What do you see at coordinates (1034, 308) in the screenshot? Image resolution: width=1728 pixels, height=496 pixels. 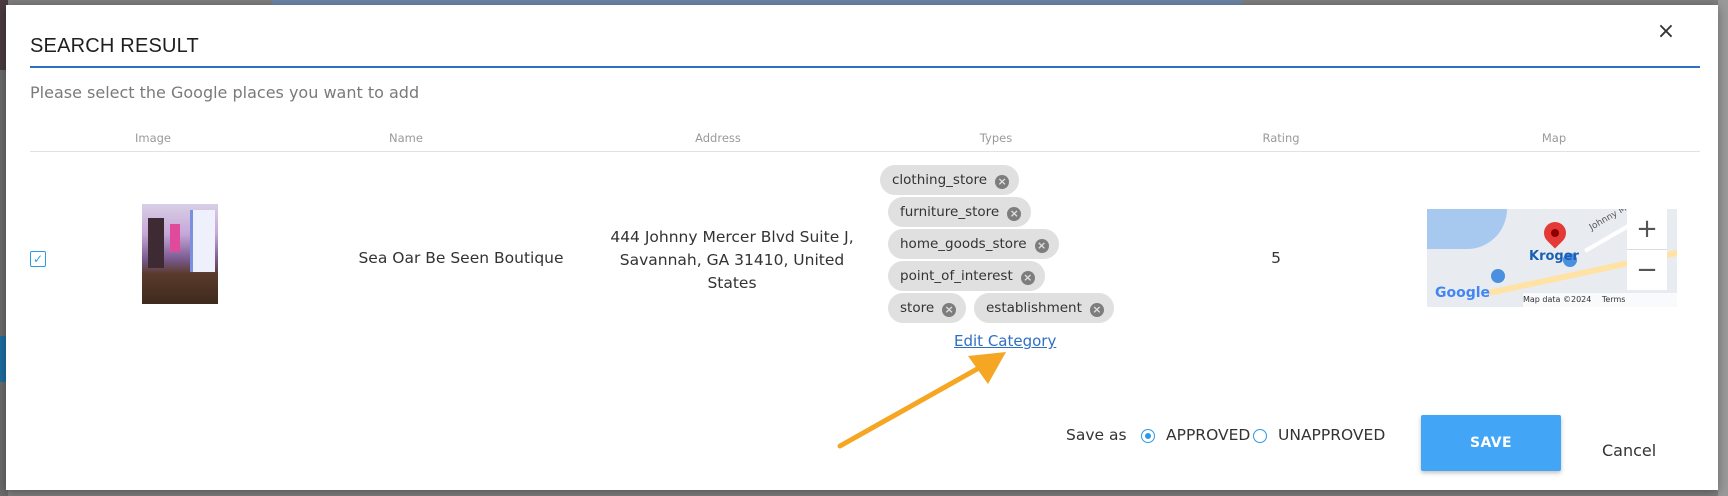 I see `chip-label: establishment` at bounding box center [1034, 308].